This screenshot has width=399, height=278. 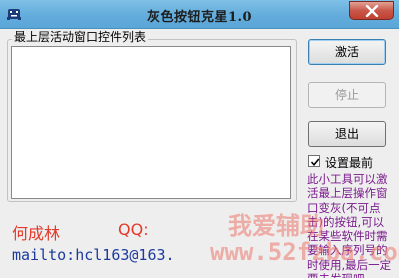 I want to click on title-bar: 灰色按钮克星1.0, so click(x=199, y=14).